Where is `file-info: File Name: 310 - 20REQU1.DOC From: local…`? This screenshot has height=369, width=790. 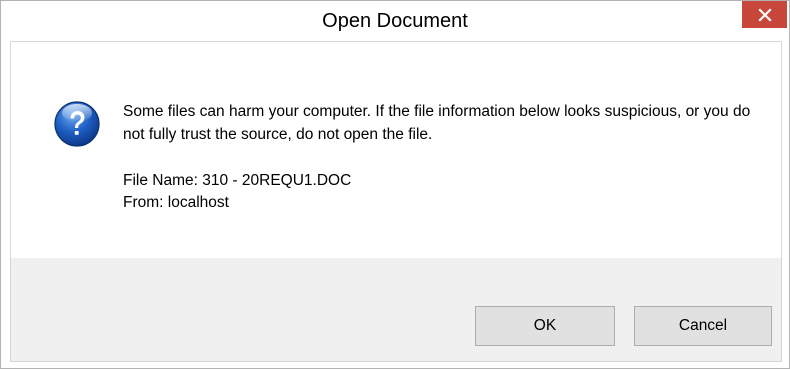
file-info: File Name: 310 - 20REQU1.DOC From: local… is located at coordinates (237, 192).